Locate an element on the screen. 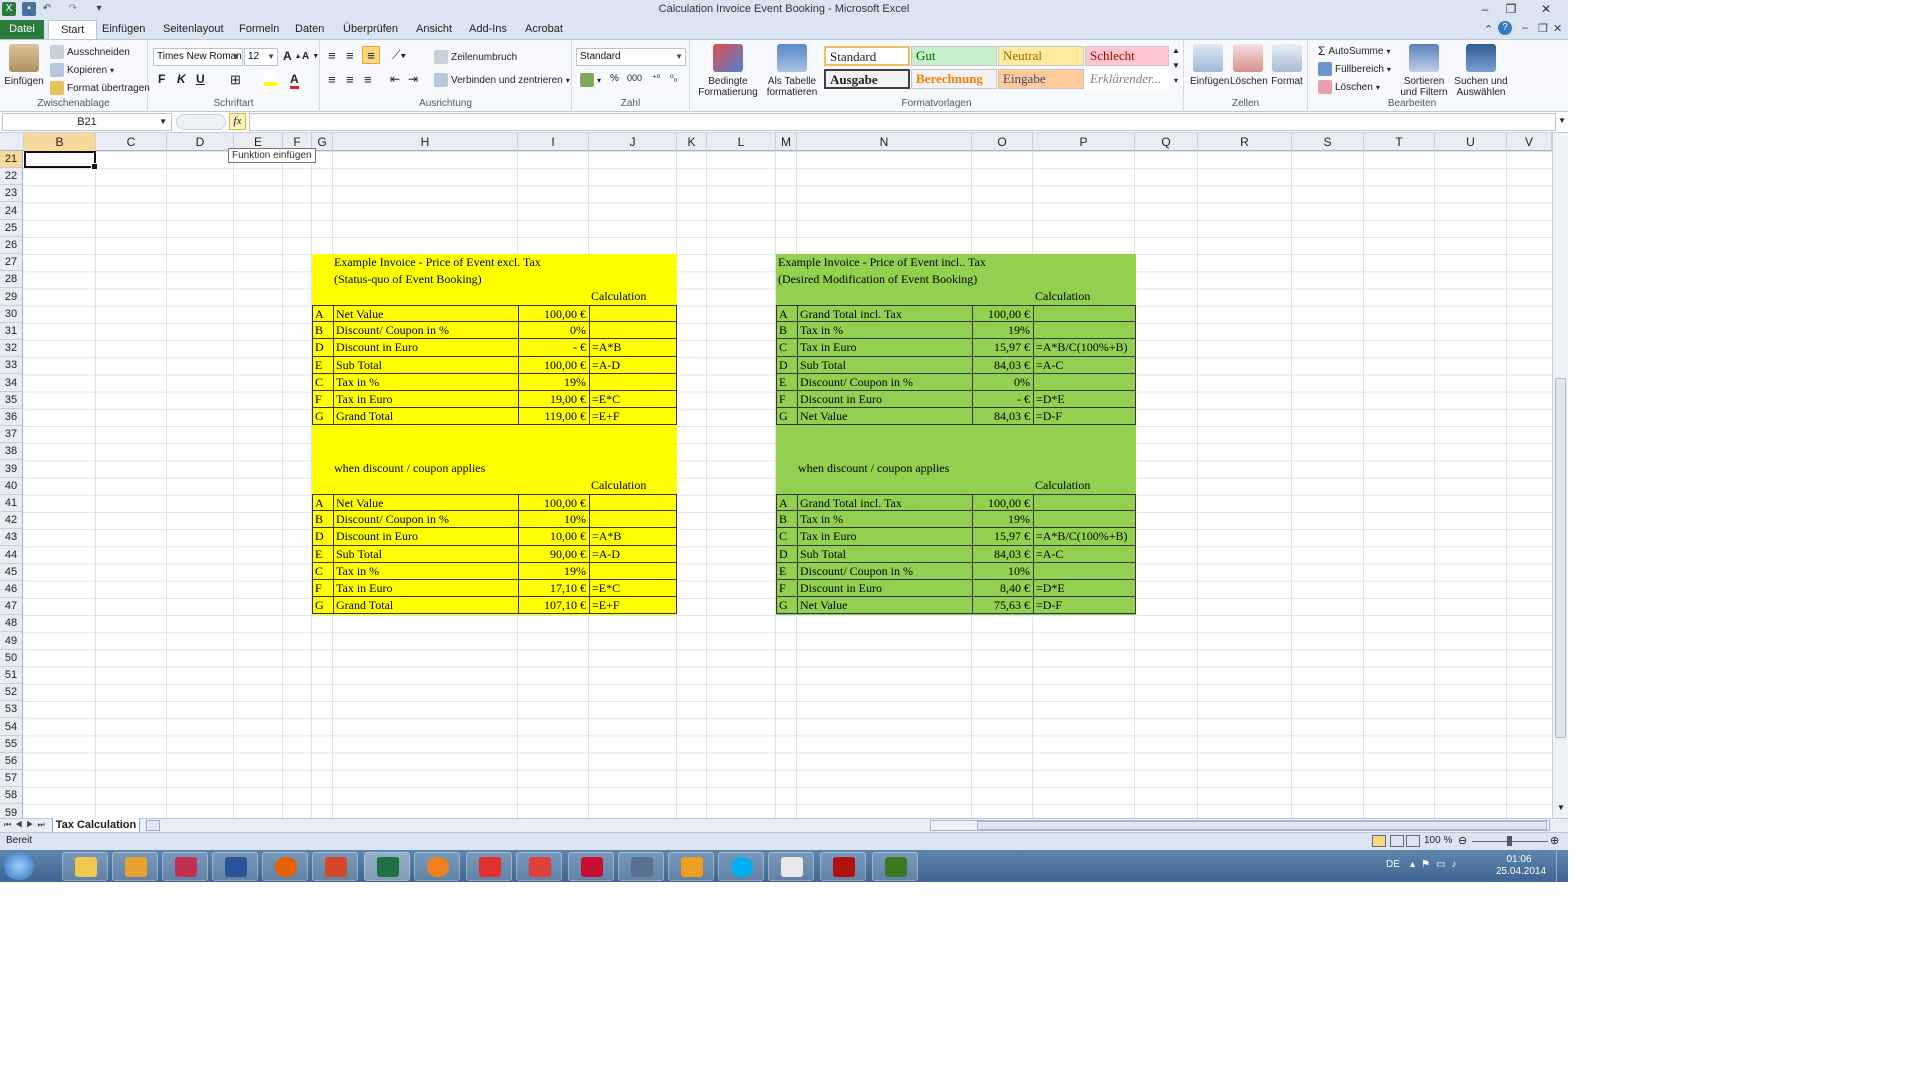 This screenshot has width=1920, height=1080. column-header: R is located at coordinates (1245, 142).